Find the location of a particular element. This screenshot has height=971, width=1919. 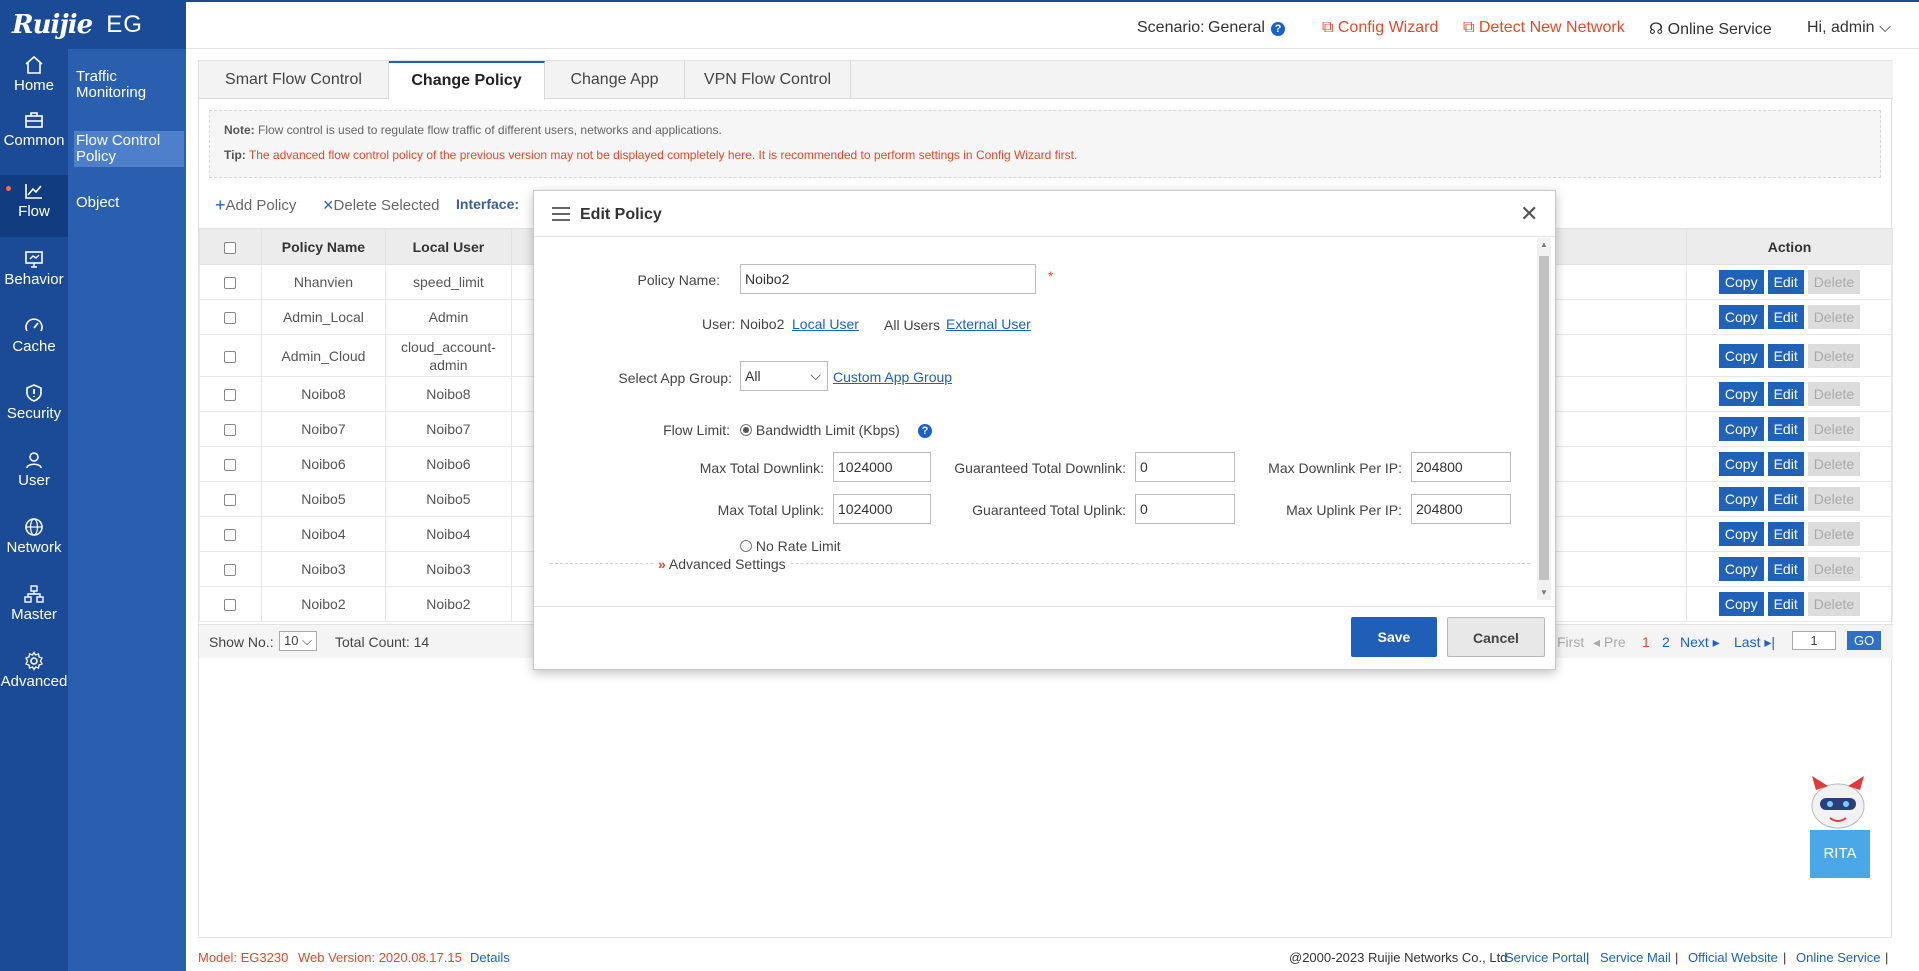

add-policy-button: +Add Policy is located at coordinates (255, 205).